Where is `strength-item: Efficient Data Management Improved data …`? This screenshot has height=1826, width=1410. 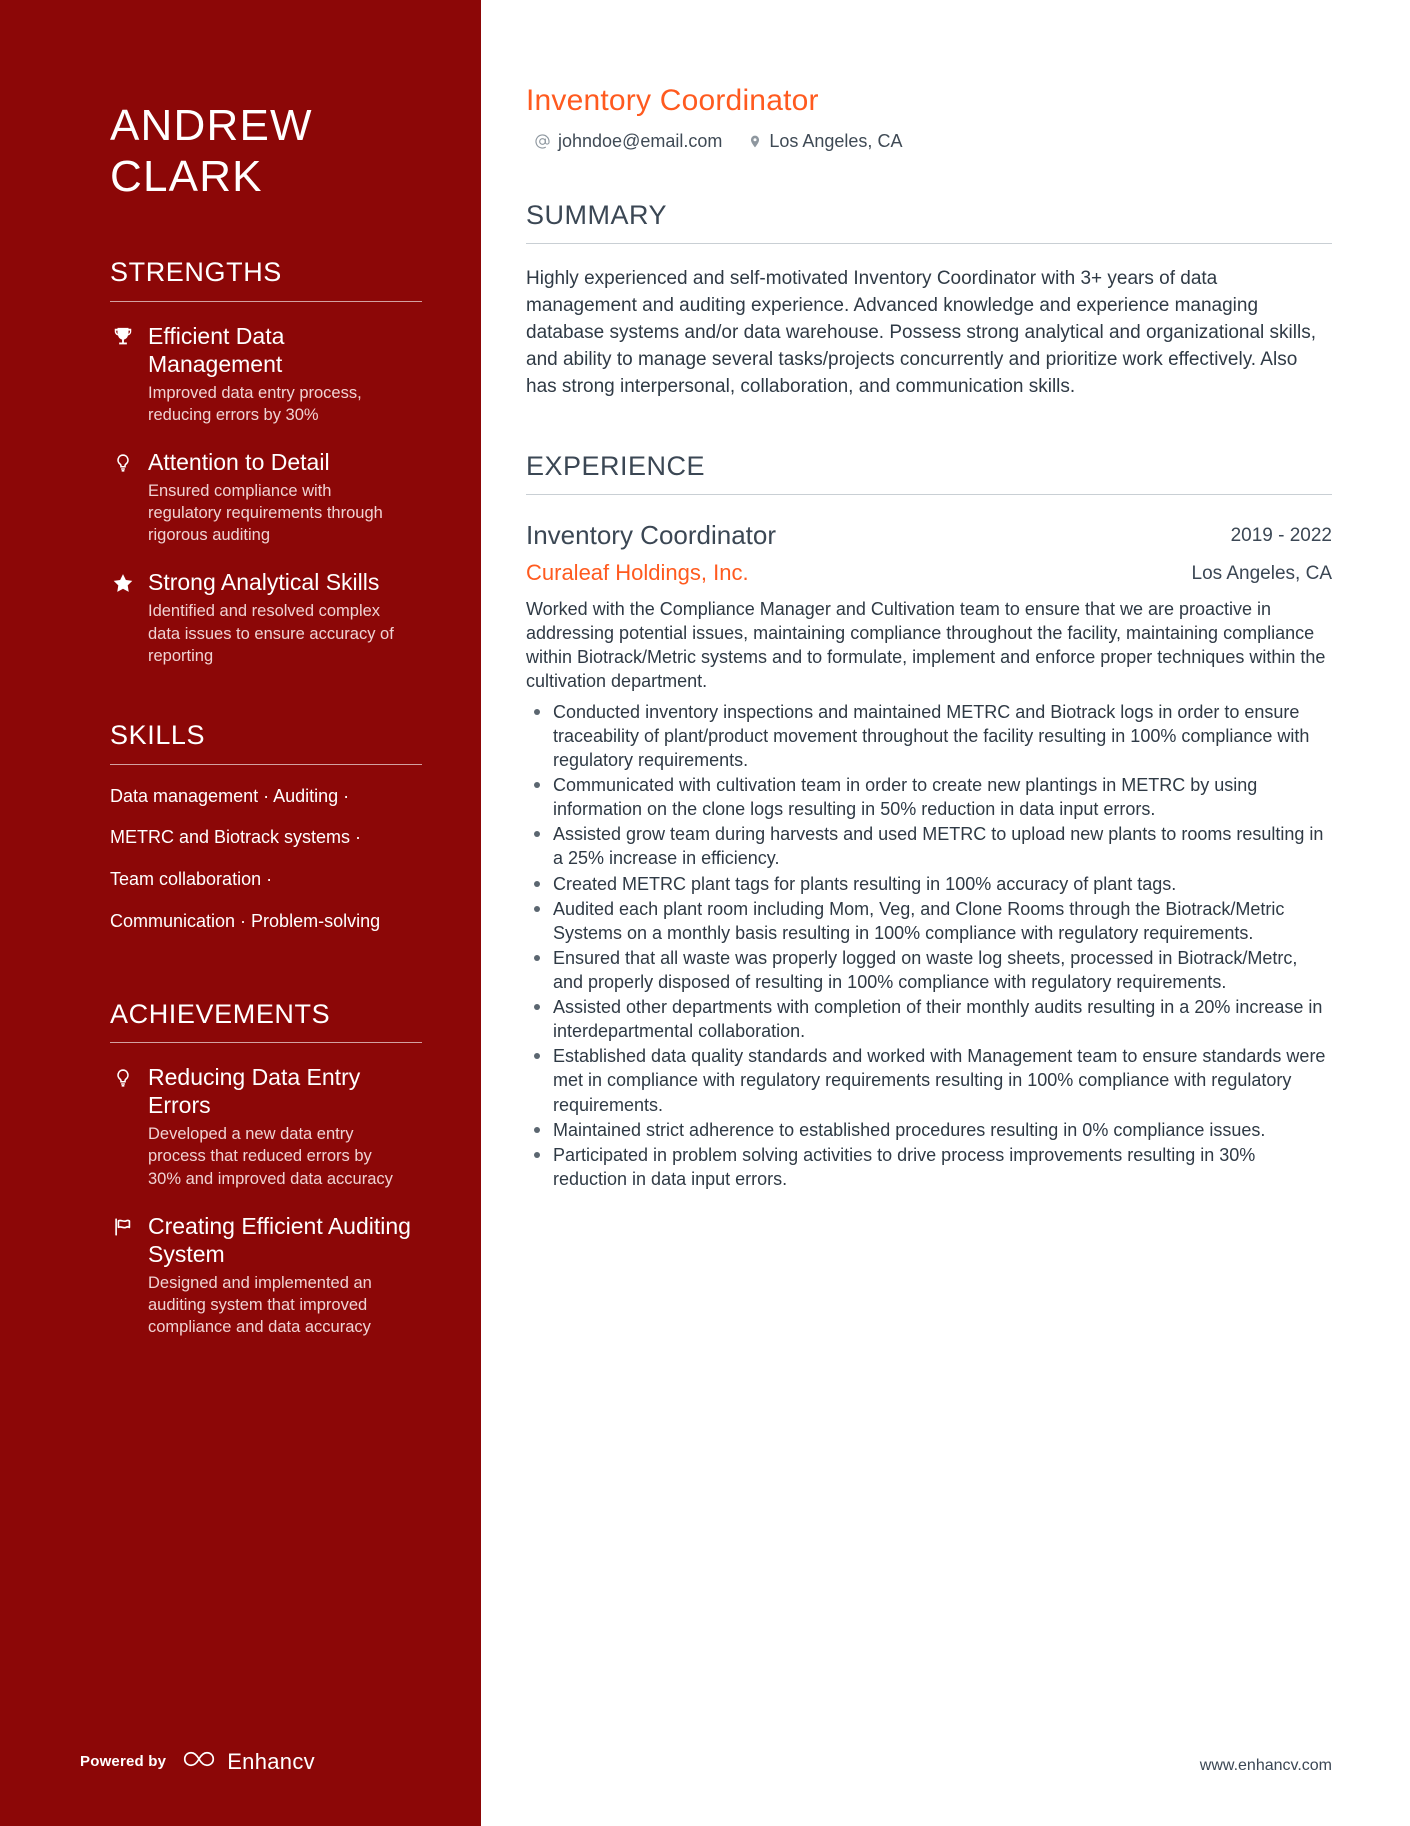
strength-item: Efficient Data Management Improved data … is located at coordinates (264, 374).